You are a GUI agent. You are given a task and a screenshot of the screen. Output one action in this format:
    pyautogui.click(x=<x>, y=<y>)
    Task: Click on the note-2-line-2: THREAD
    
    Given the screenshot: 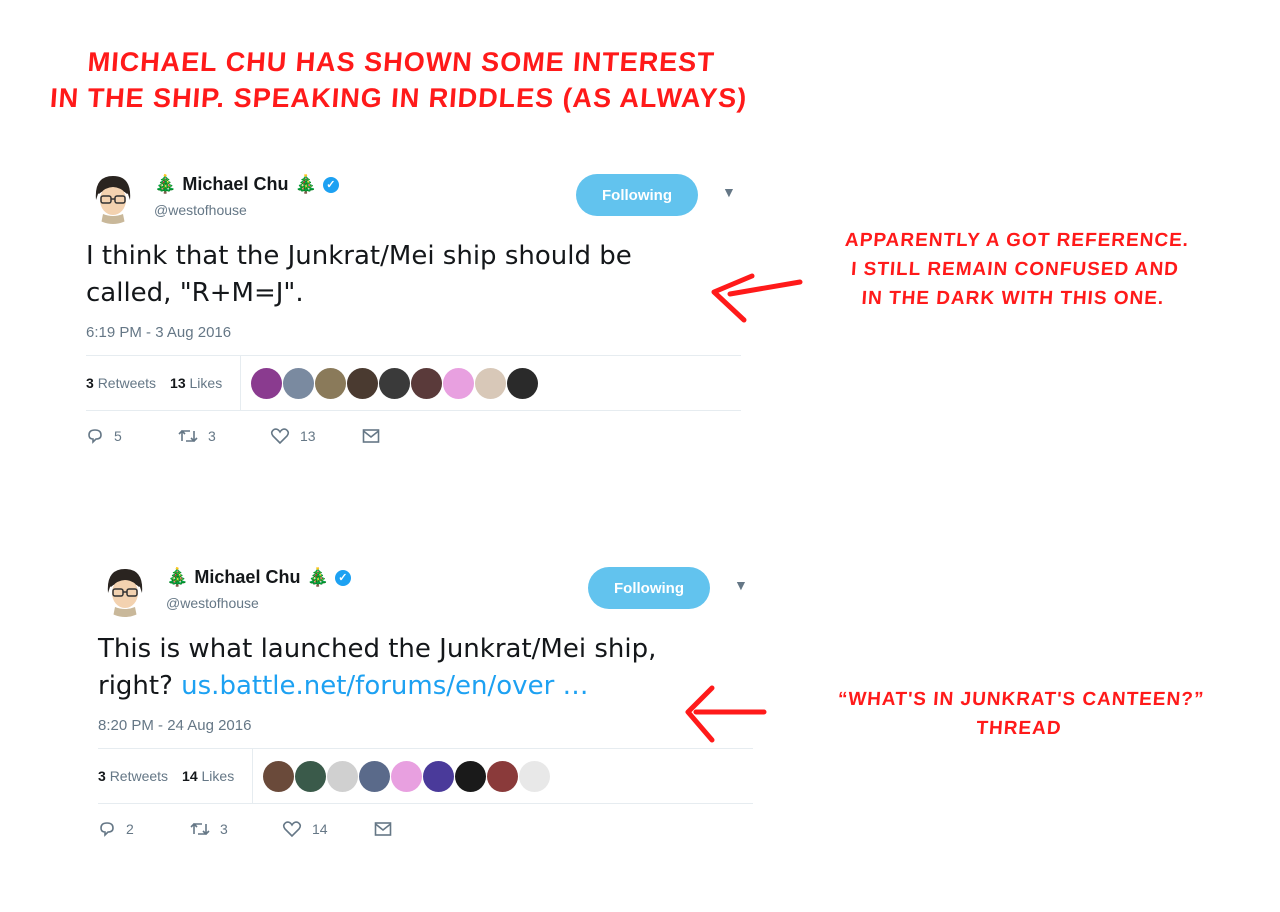 What is the action you would take?
    pyautogui.click(x=1019, y=728)
    